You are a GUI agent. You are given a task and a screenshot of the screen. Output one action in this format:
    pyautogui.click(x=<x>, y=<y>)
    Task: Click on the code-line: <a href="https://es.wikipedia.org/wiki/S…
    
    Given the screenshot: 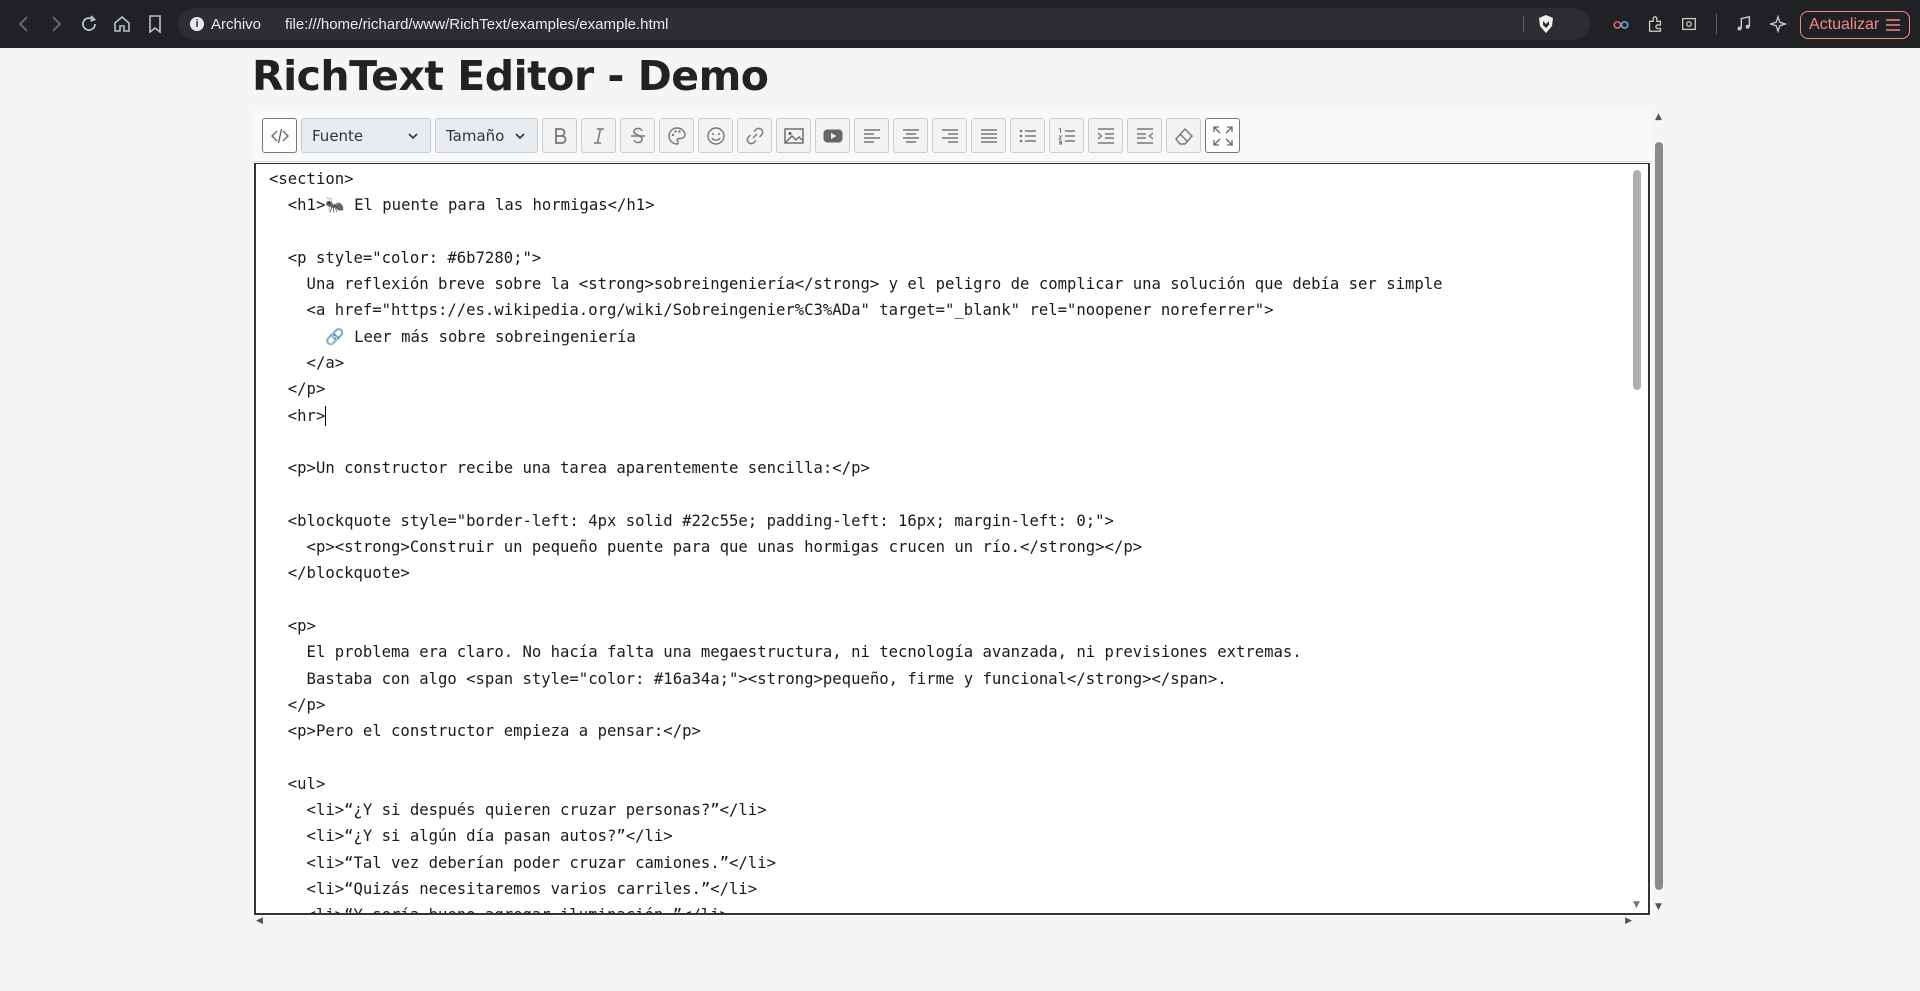 What is the action you would take?
    pyautogui.click(x=771, y=310)
    